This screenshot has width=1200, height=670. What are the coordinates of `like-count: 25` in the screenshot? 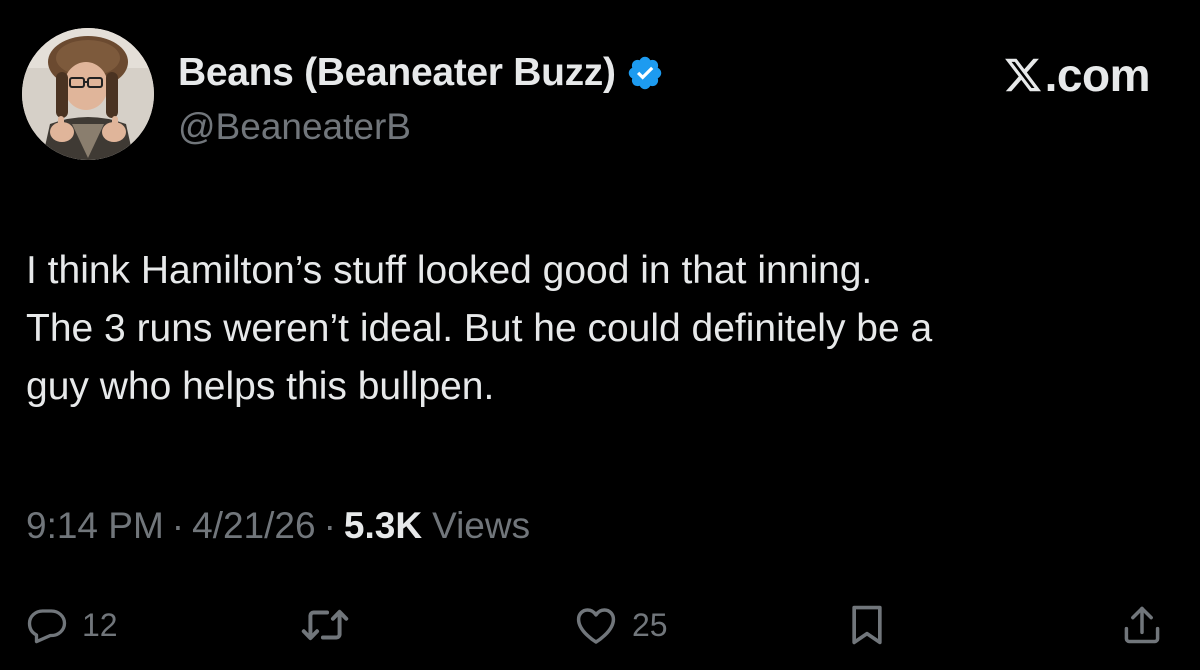 It's located at (650, 624).